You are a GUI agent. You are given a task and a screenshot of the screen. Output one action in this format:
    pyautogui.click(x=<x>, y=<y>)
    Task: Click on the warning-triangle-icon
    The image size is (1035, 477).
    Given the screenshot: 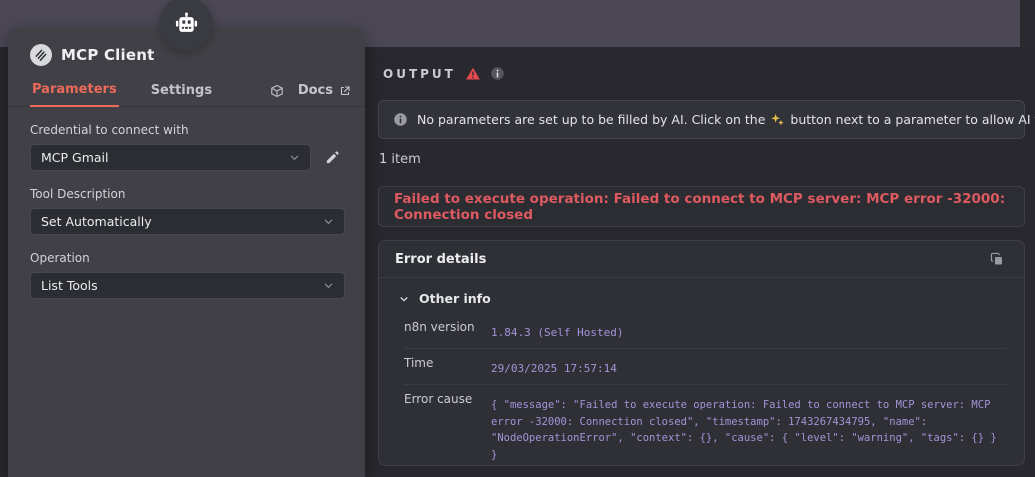 What is the action you would take?
    pyautogui.click(x=473, y=73)
    